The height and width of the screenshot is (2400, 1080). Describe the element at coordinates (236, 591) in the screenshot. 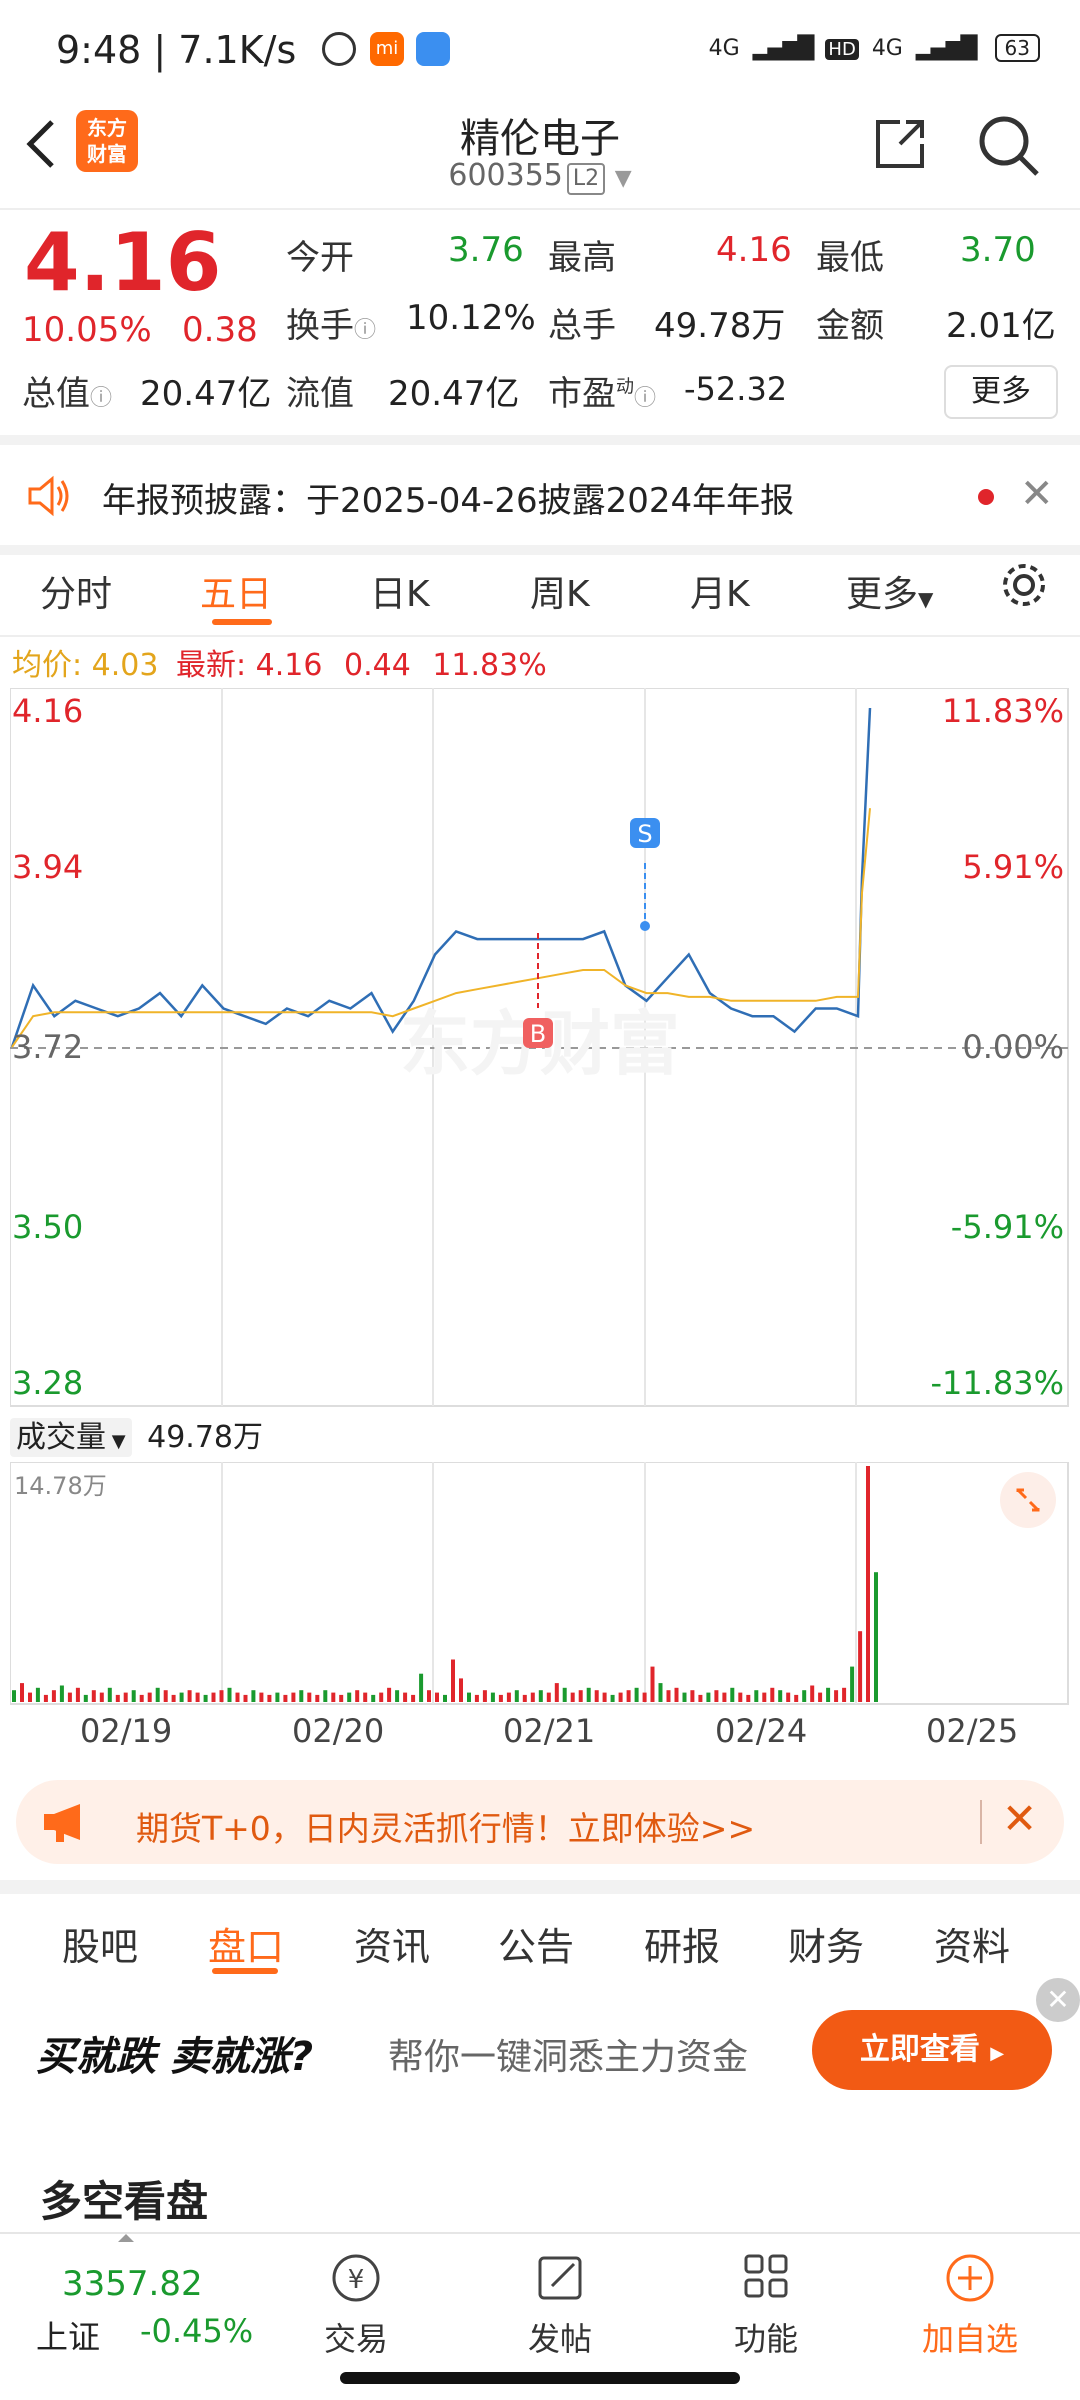

I see `tab-five-day: 五日` at that location.